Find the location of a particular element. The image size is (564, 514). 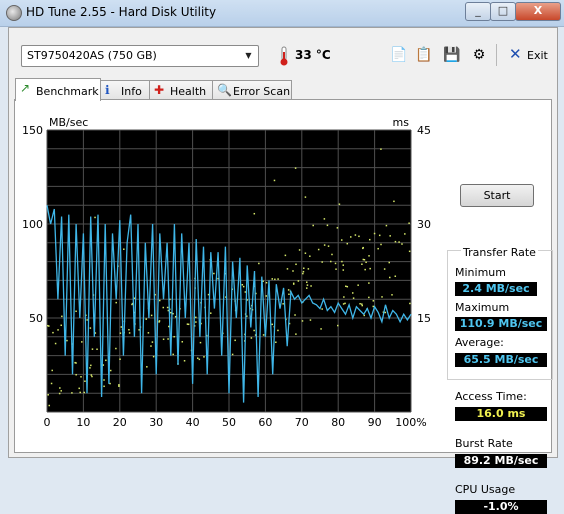

burst-rate-label: Burst Rate is located at coordinates (484, 443).